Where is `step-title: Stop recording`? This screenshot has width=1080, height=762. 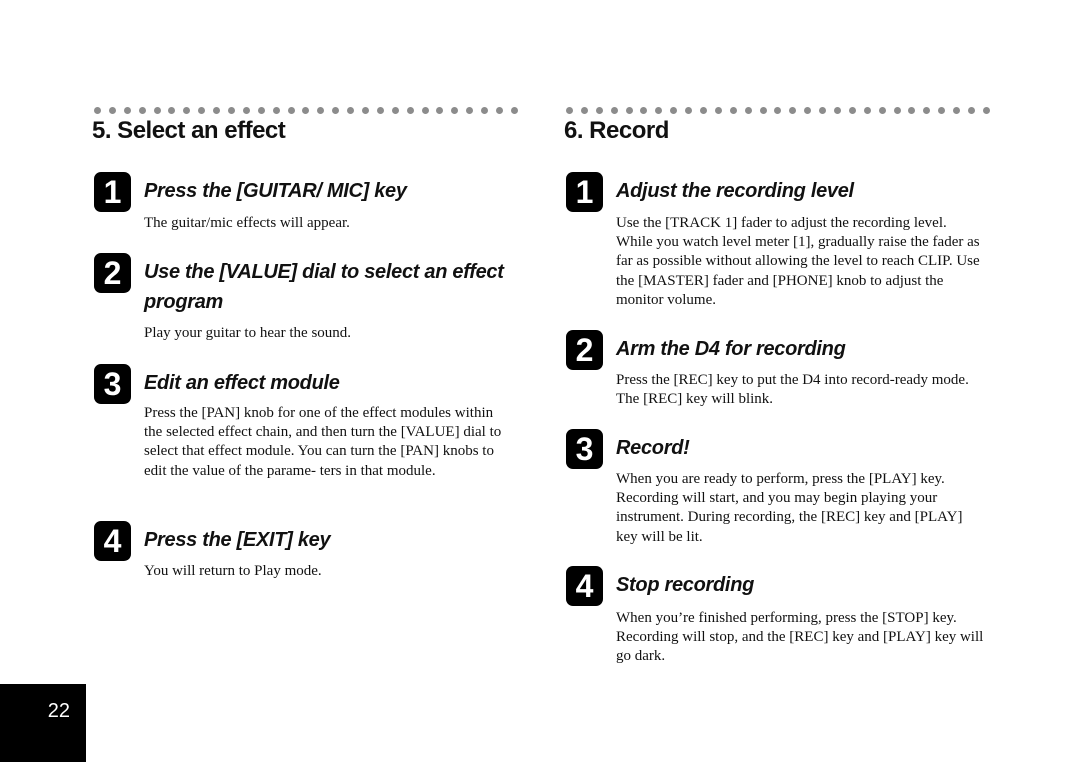
step-title: Stop recording is located at coordinates (685, 585).